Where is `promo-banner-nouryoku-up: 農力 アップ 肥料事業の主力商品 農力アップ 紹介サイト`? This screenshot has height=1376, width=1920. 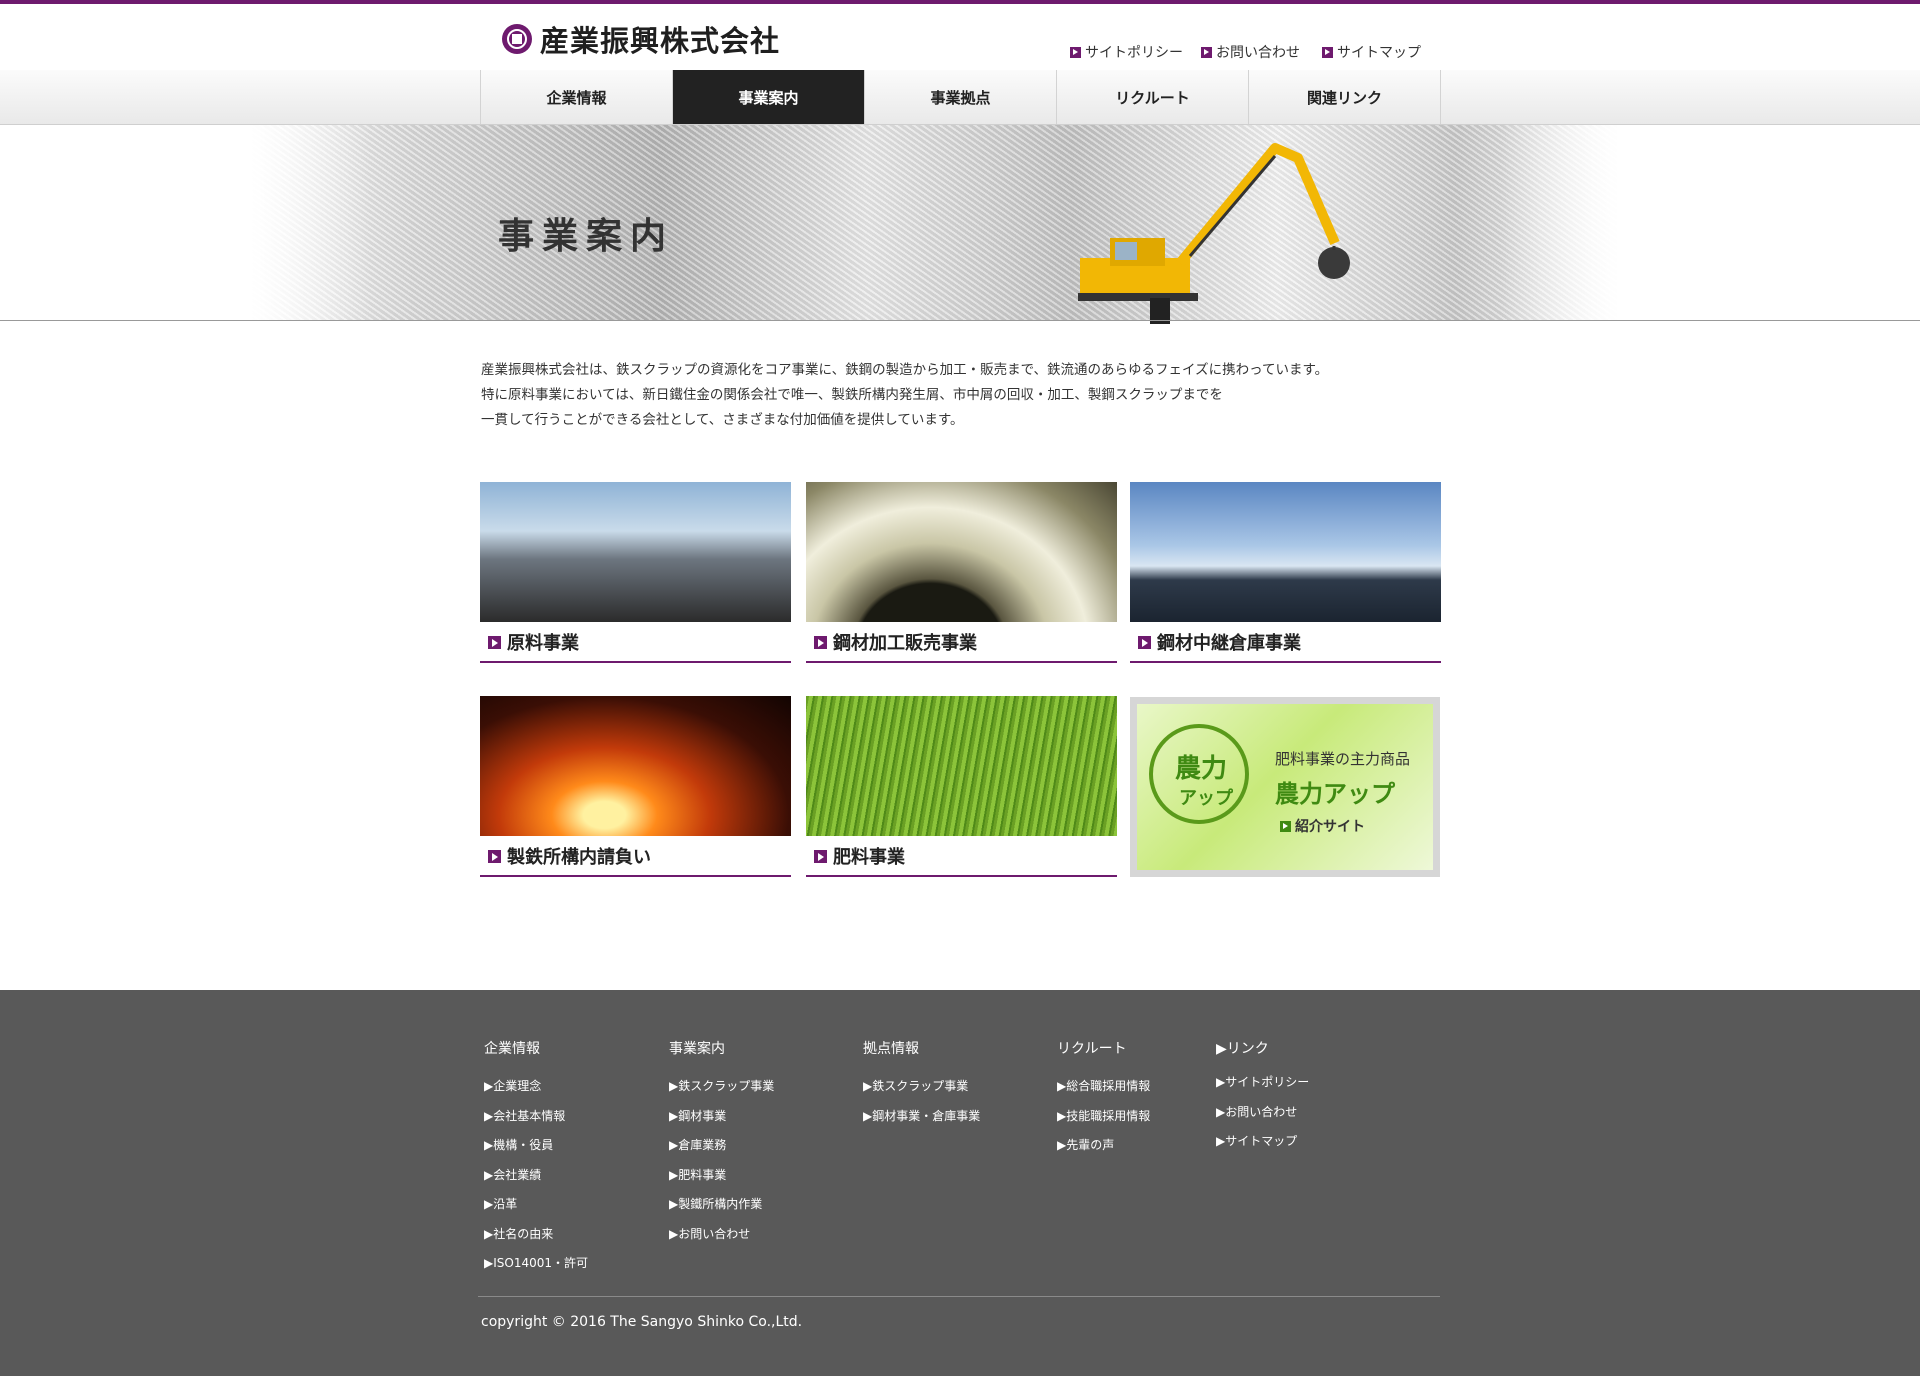 promo-banner-nouryoku-up: 農力 アップ 肥料事業の主力商品 農力アップ 紹介サイト is located at coordinates (1285, 787).